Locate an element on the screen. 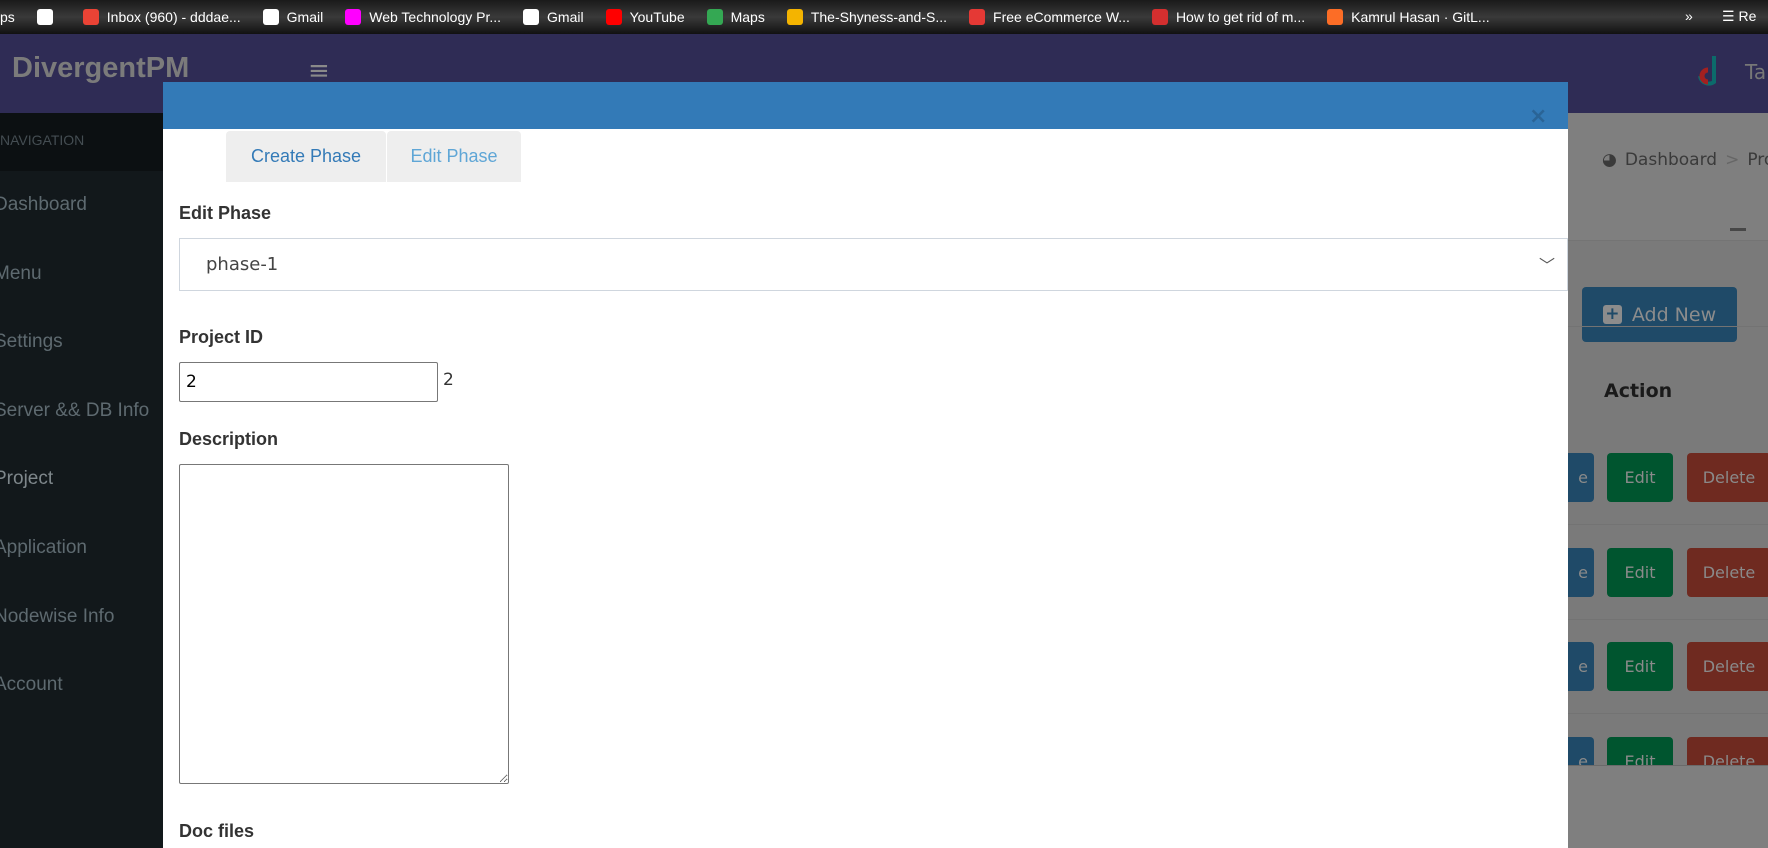 This screenshot has height=848, width=1768. project-id-input is located at coordinates (308, 382).